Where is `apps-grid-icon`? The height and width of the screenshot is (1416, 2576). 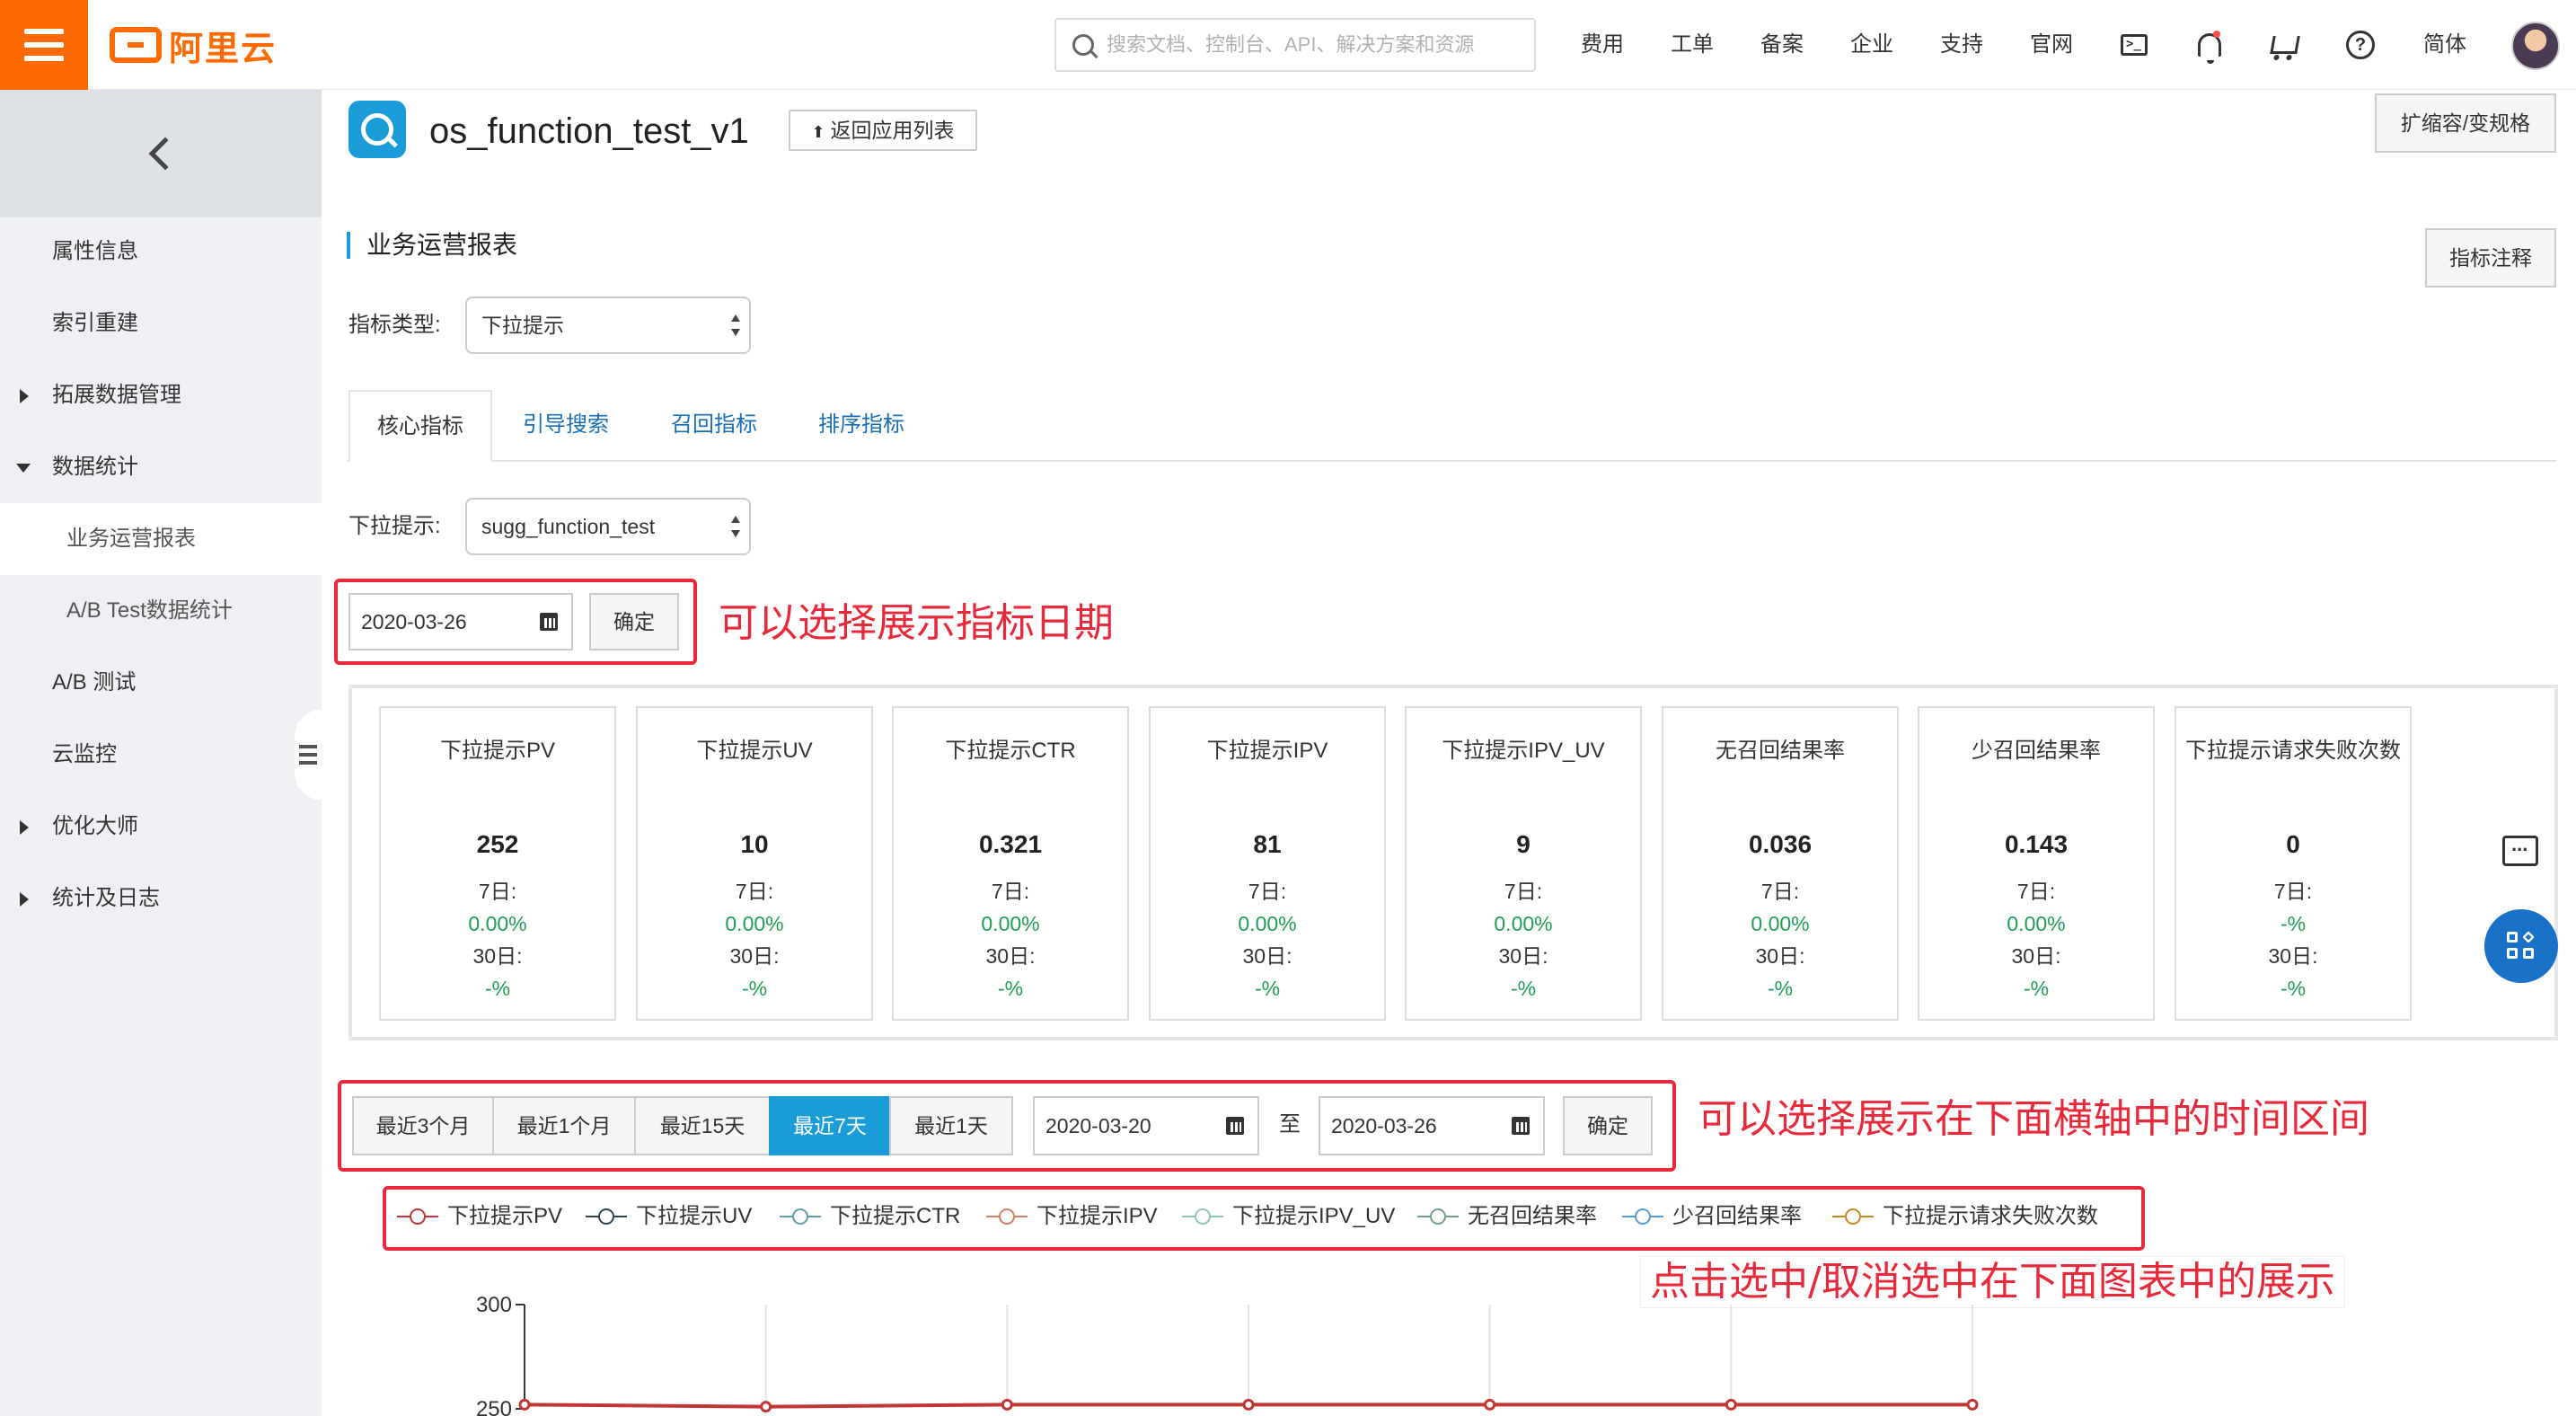
apps-grid-icon is located at coordinates (2521, 946).